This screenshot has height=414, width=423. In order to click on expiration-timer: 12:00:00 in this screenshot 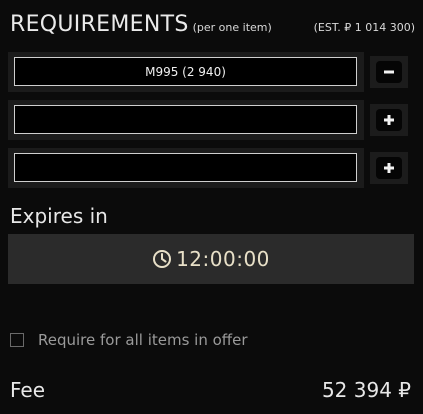, I will do `click(211, 259)`.